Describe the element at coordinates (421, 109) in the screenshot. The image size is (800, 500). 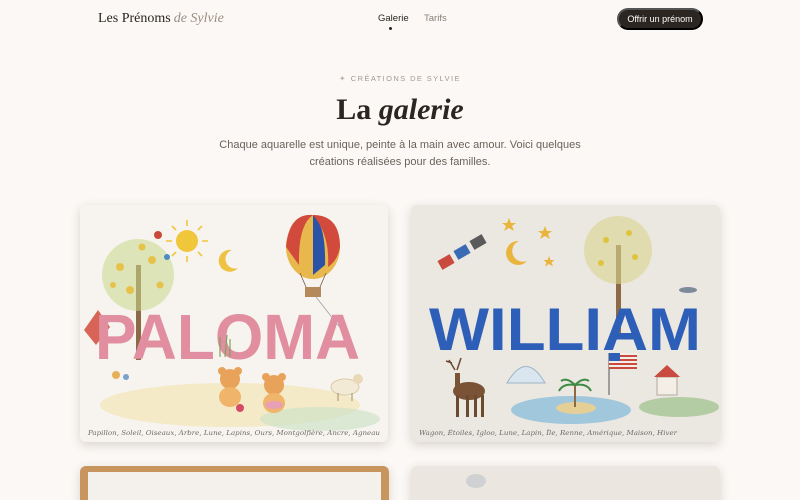
I see `title-italic: galerie` at that location.